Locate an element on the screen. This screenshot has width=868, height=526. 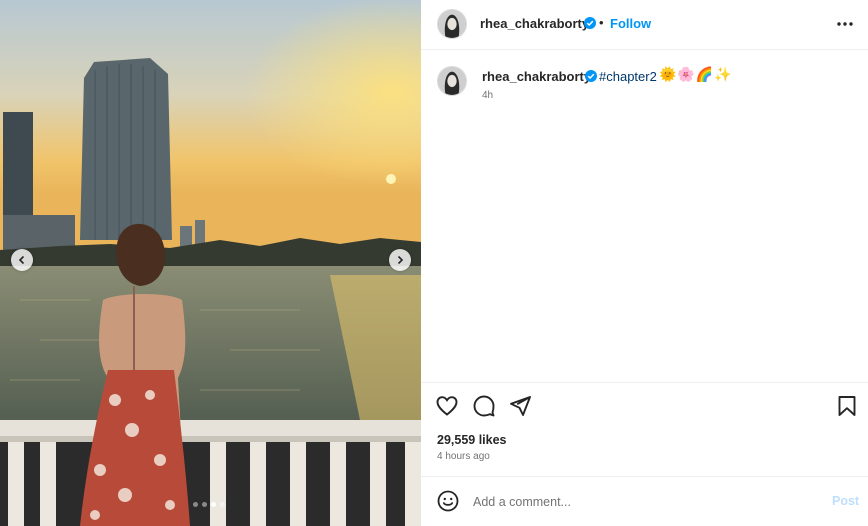
more-horizontal-icon is located at coordinates (845, 24).